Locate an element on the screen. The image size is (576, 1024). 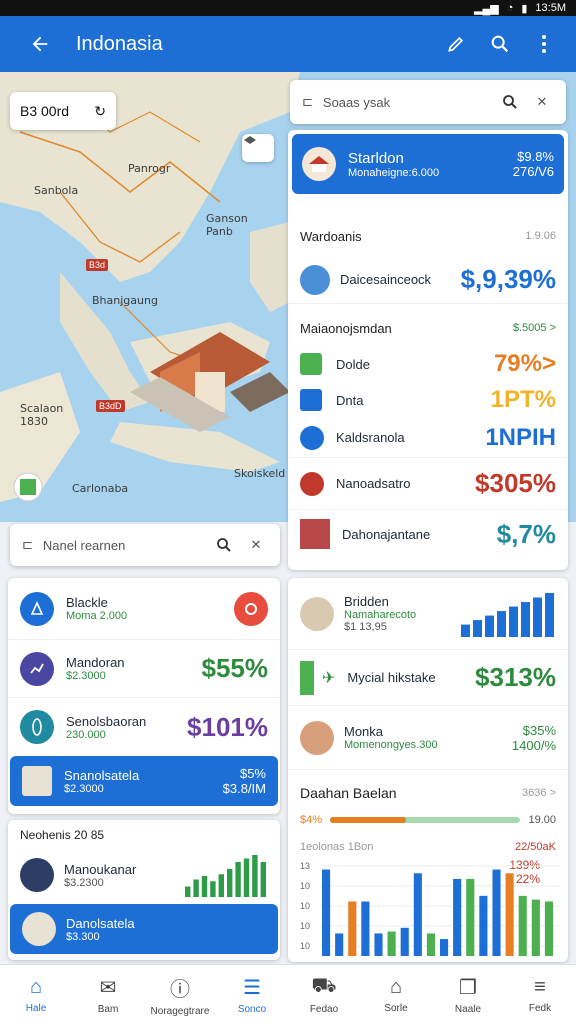
house-icon: ⌂ is located at coordinates (396, 986).